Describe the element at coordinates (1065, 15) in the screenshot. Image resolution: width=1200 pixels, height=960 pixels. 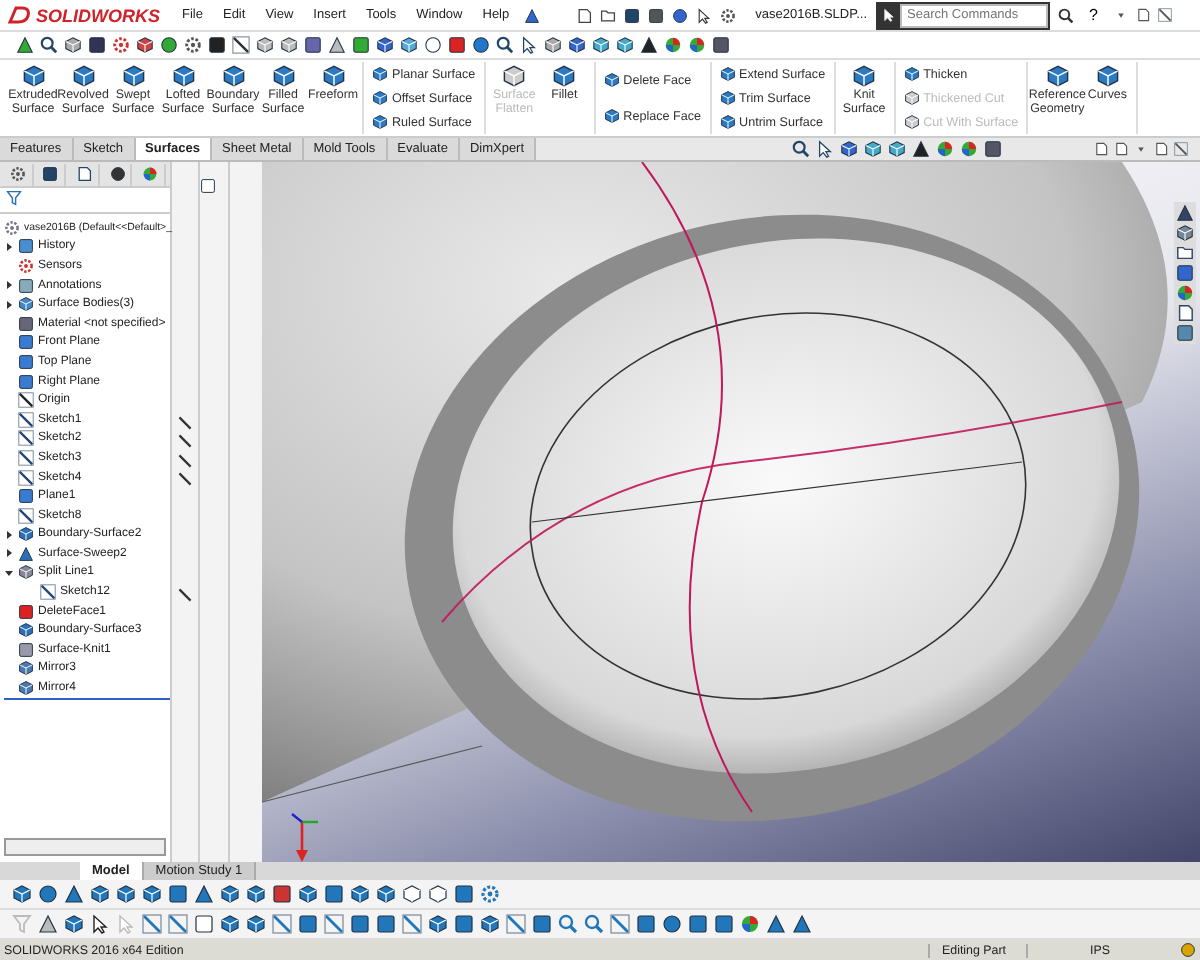
I see `search-icon` at that location.